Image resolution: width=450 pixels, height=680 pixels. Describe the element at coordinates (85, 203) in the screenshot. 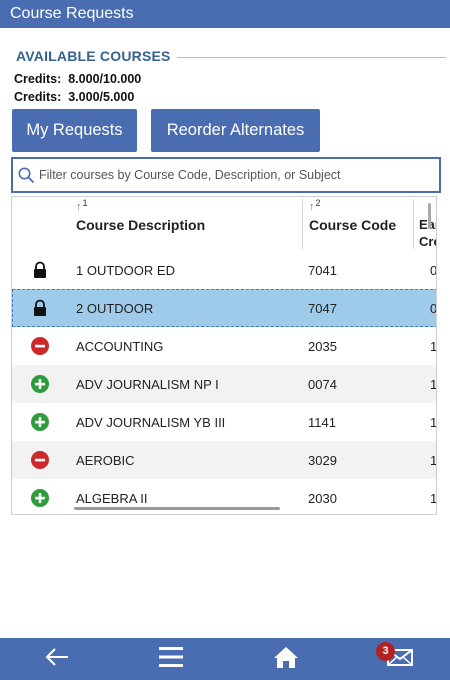

I see `sort-order: 1` at that location.